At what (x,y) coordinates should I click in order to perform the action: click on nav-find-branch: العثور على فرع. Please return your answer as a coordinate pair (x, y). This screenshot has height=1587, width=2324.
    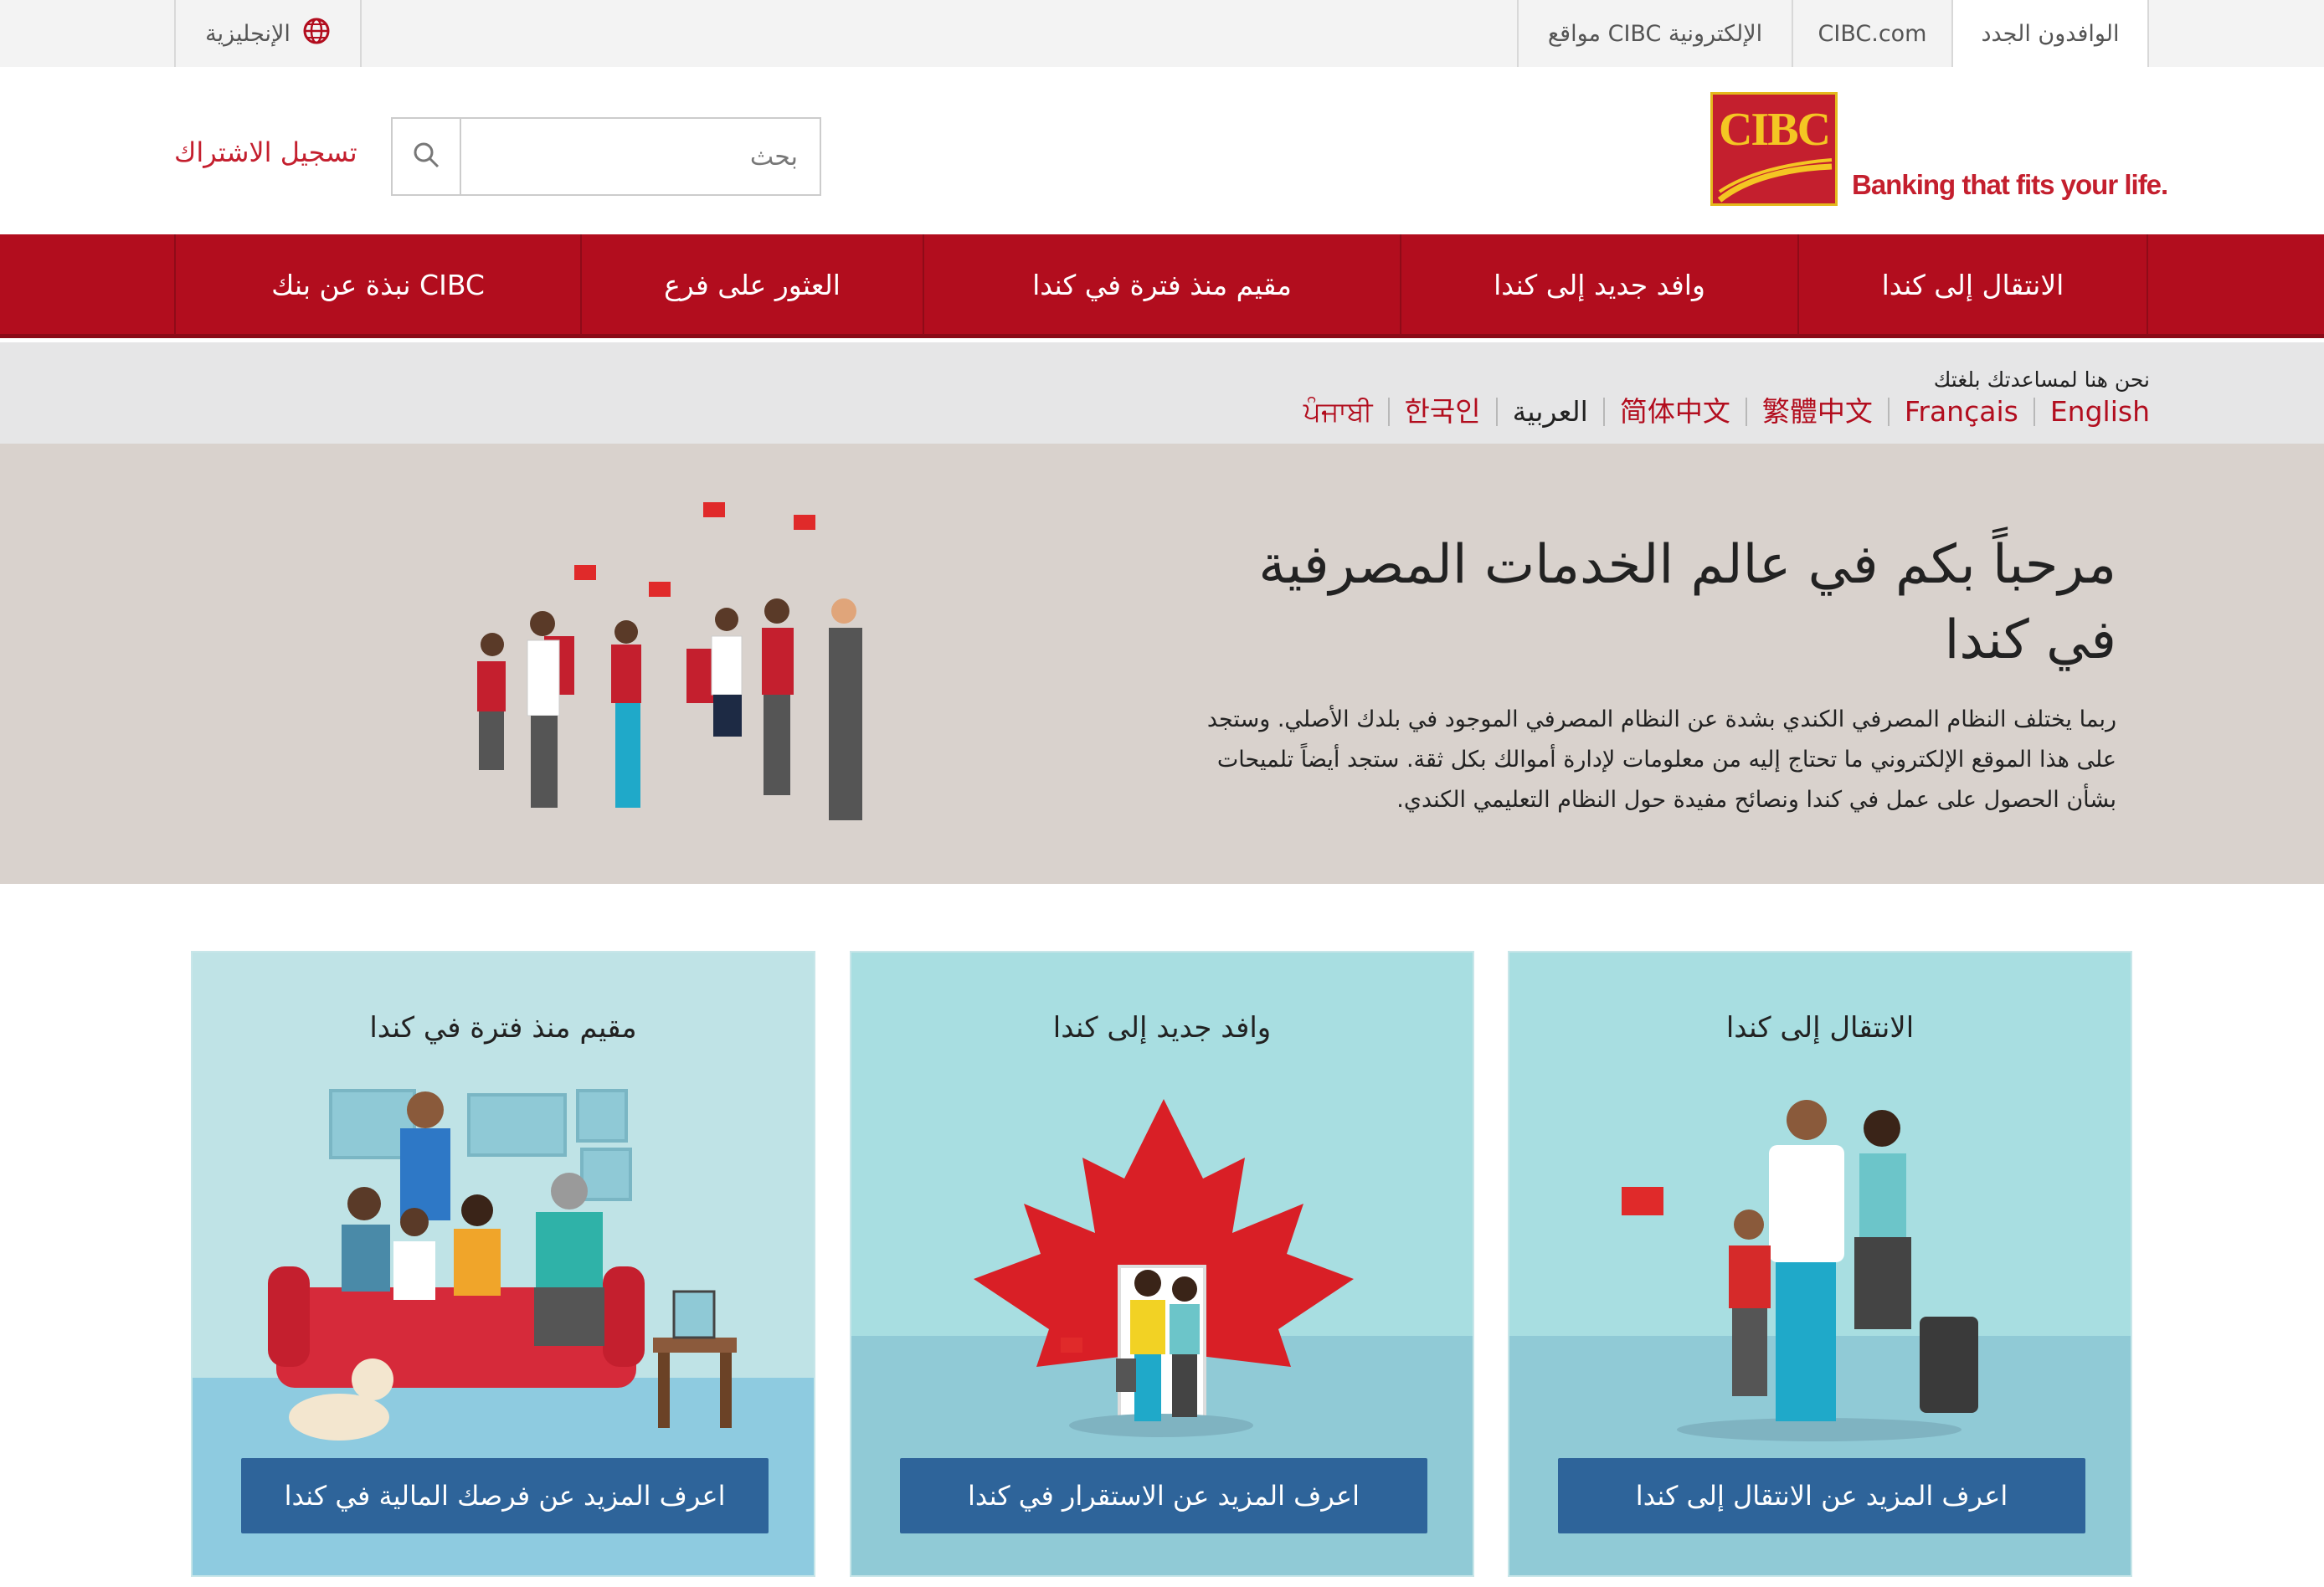
    Looking at the image, I should click on (751, 285).